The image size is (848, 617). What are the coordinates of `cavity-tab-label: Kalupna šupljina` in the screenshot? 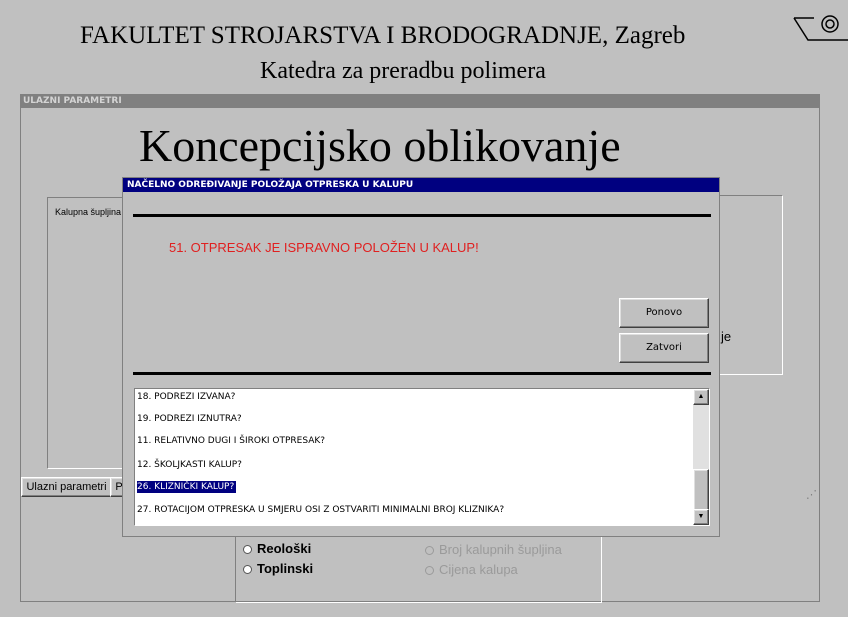 It's located at (88, 212).